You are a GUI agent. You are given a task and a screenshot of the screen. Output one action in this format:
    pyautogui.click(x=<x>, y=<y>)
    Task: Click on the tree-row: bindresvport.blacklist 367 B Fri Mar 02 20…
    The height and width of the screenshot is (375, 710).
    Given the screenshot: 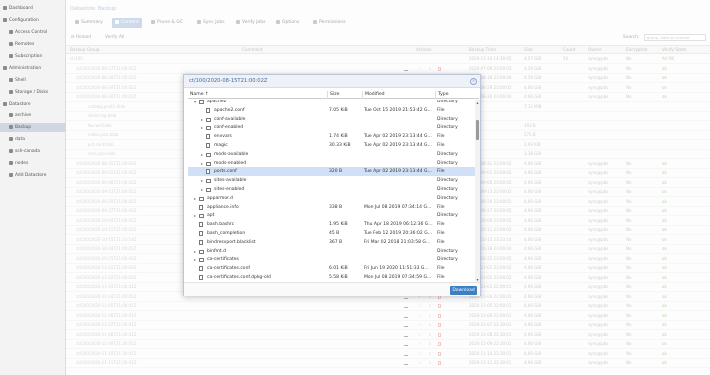 What is the action you would take?
    pyautogui.click(x=331, y=242)
    